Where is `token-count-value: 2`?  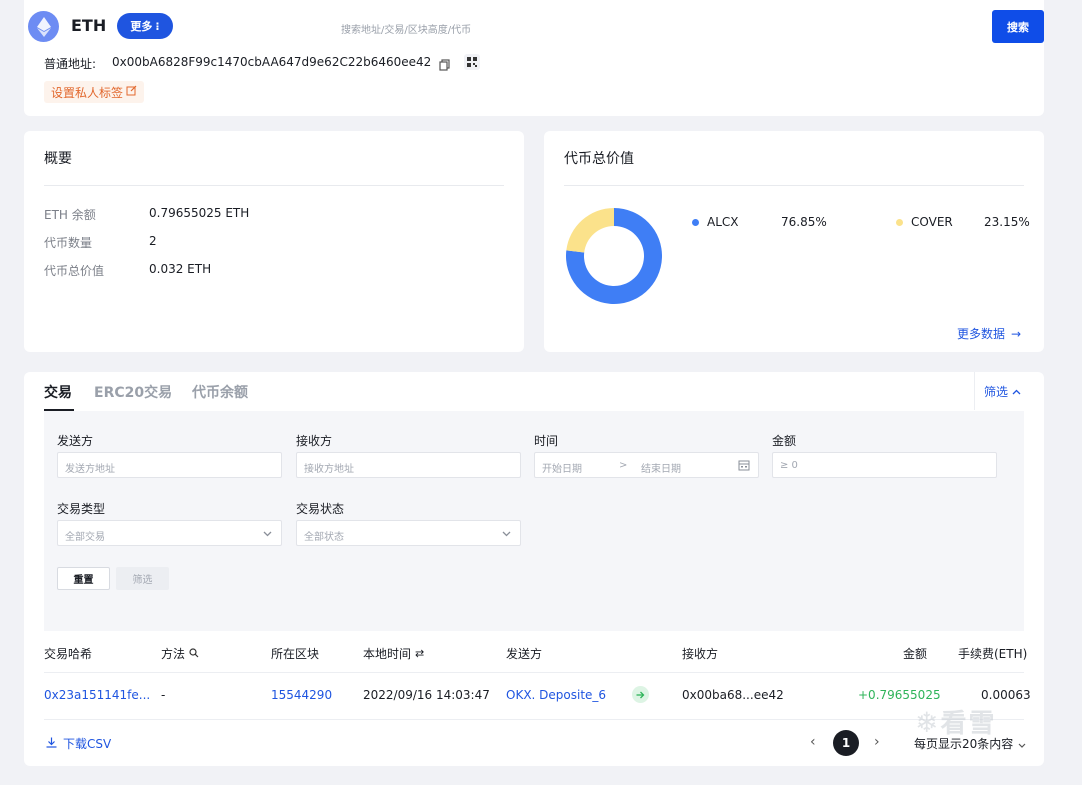 token-count-value: 2 is located at coordinates (153, 241).